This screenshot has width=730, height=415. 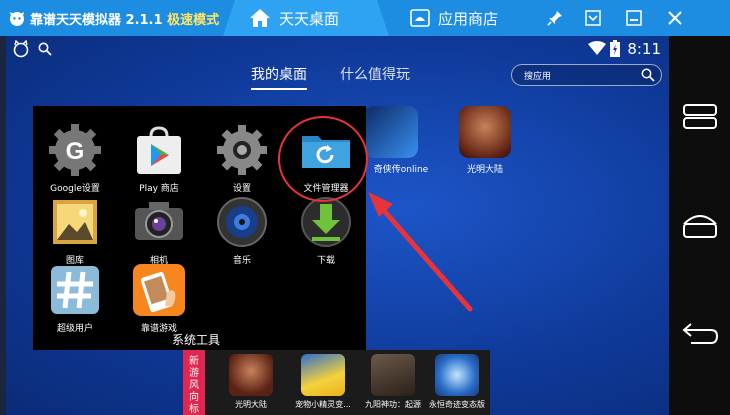 I want to click on new-games-tag-text: 新游风向标, so click(x=194, y=385).